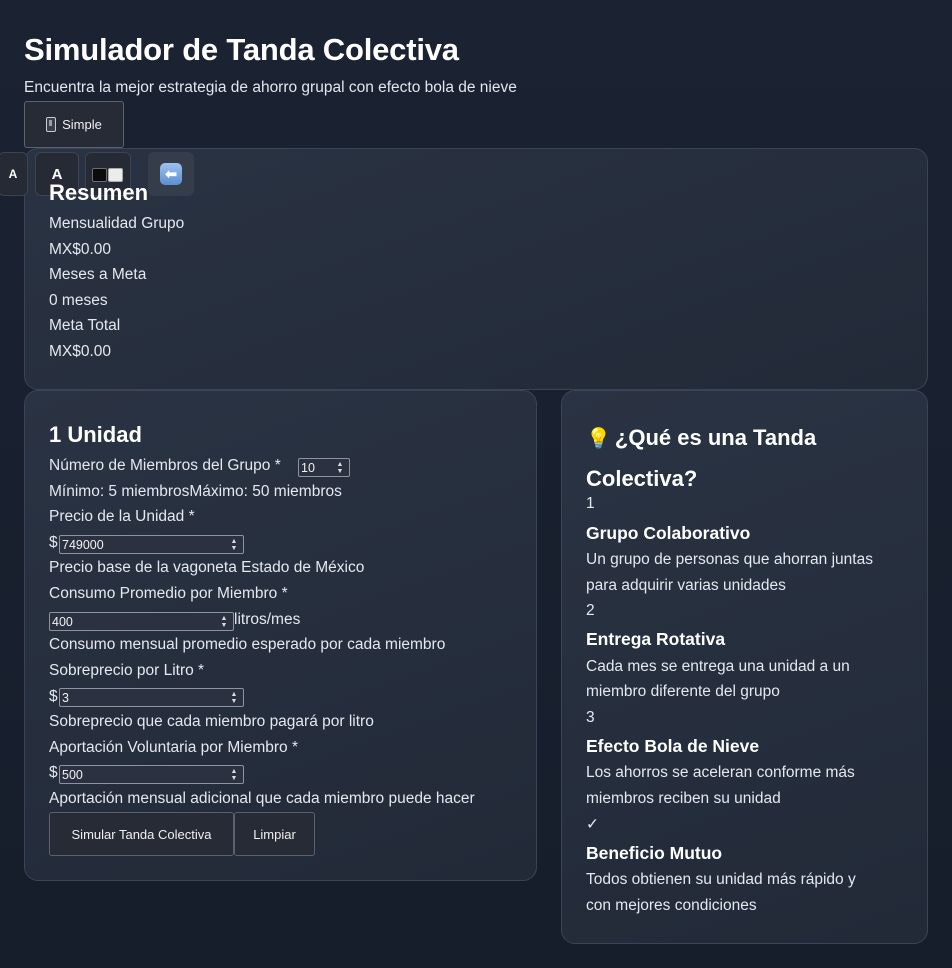 The width and height of the screenshot is (952, 968). I want to click on consumption-input: 400 ▲ ▼, so click(141, 621).